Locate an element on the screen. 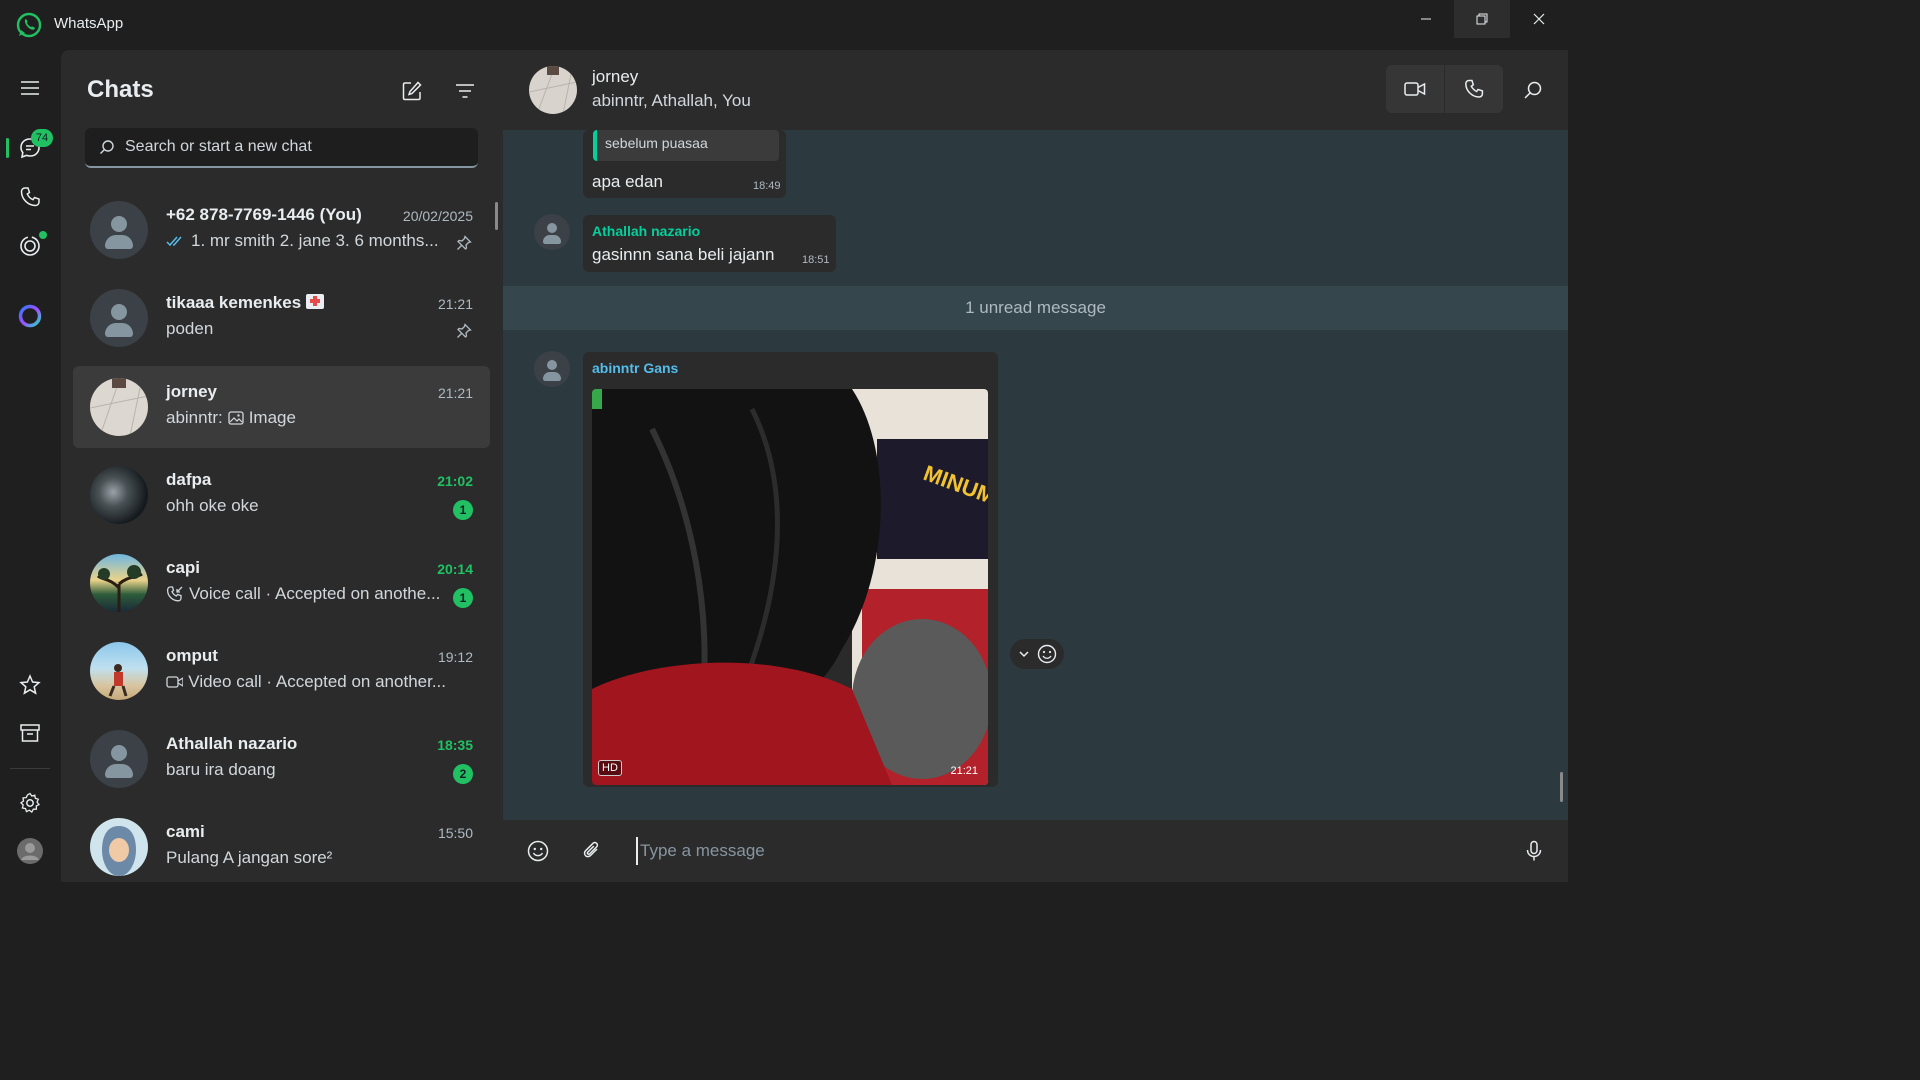  conversation-scrollbar is located at coordinates (1561, 787).